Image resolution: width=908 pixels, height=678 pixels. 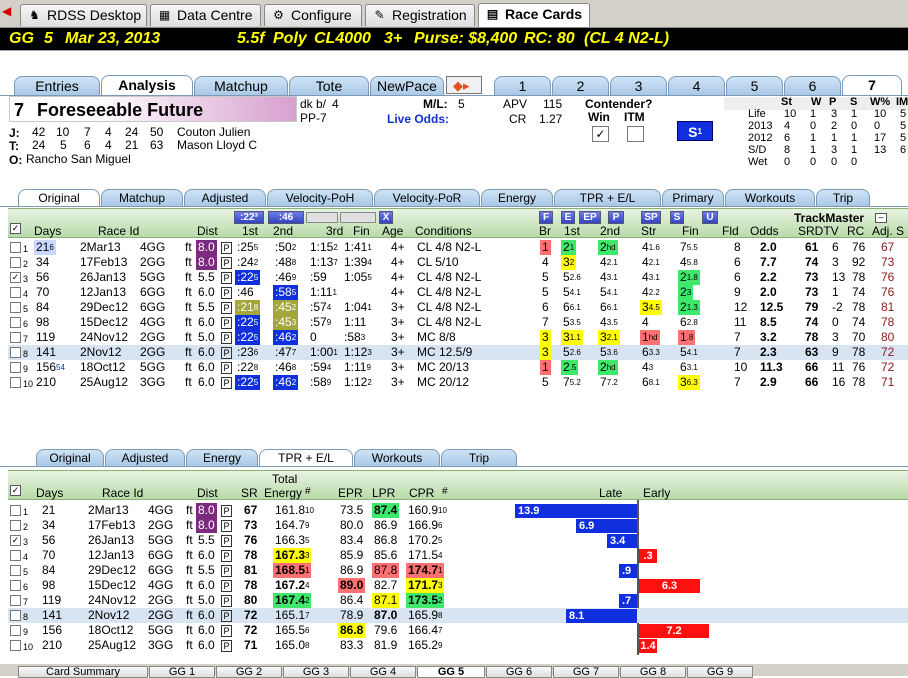 I want to click on collapse-button: –, so click(x=881, y=218).